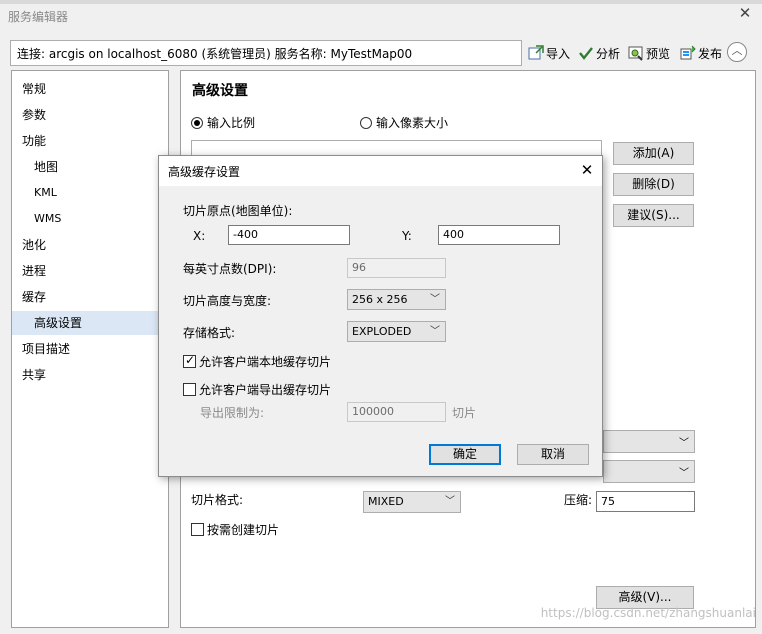 The height and width of the screenshot is (634, 762). I want to click on x-label: X:, so click(199, 236).